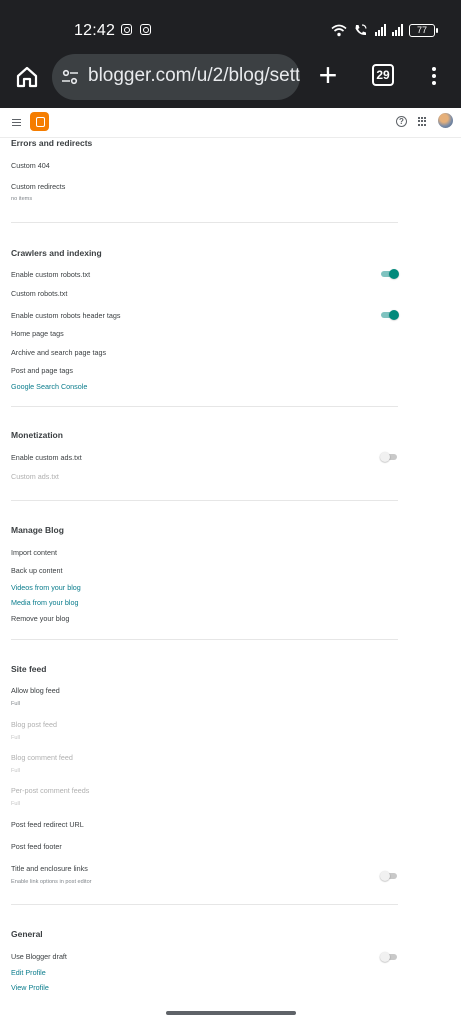 The image size is (461, 1024). Describe the element at coordinates (28, 972) in the screenshot. I see `edit-profile-link: Edit Profile` at that location.